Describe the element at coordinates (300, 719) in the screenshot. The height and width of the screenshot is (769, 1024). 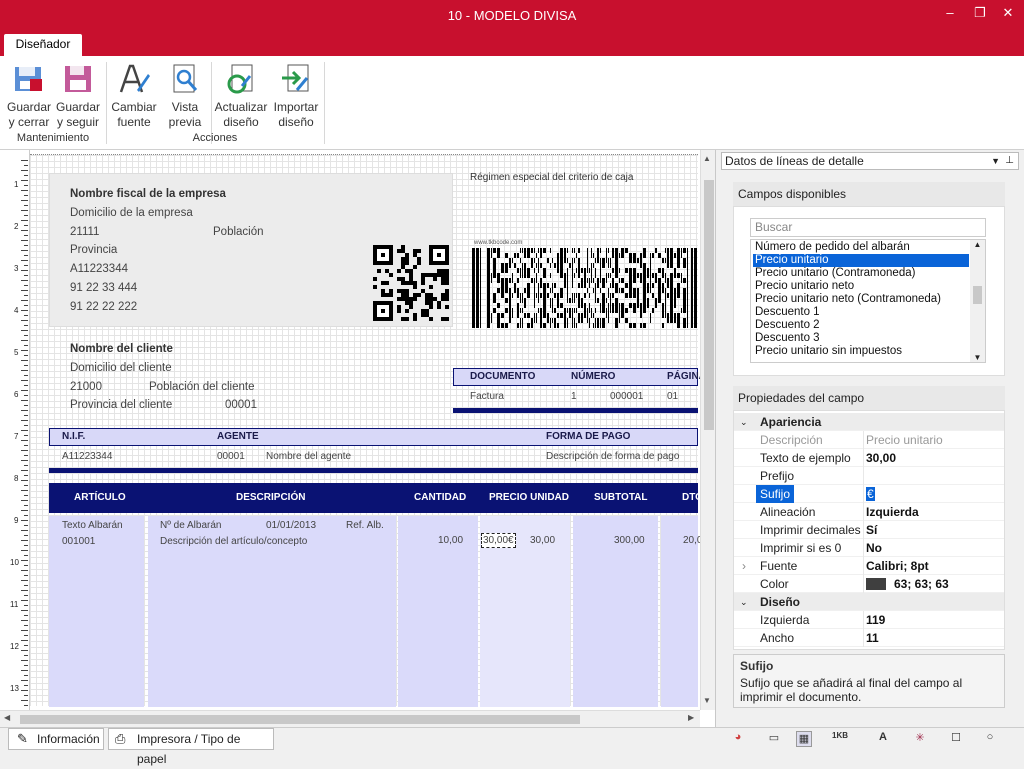
I see `horizontal-scroll-thumb` at that location.